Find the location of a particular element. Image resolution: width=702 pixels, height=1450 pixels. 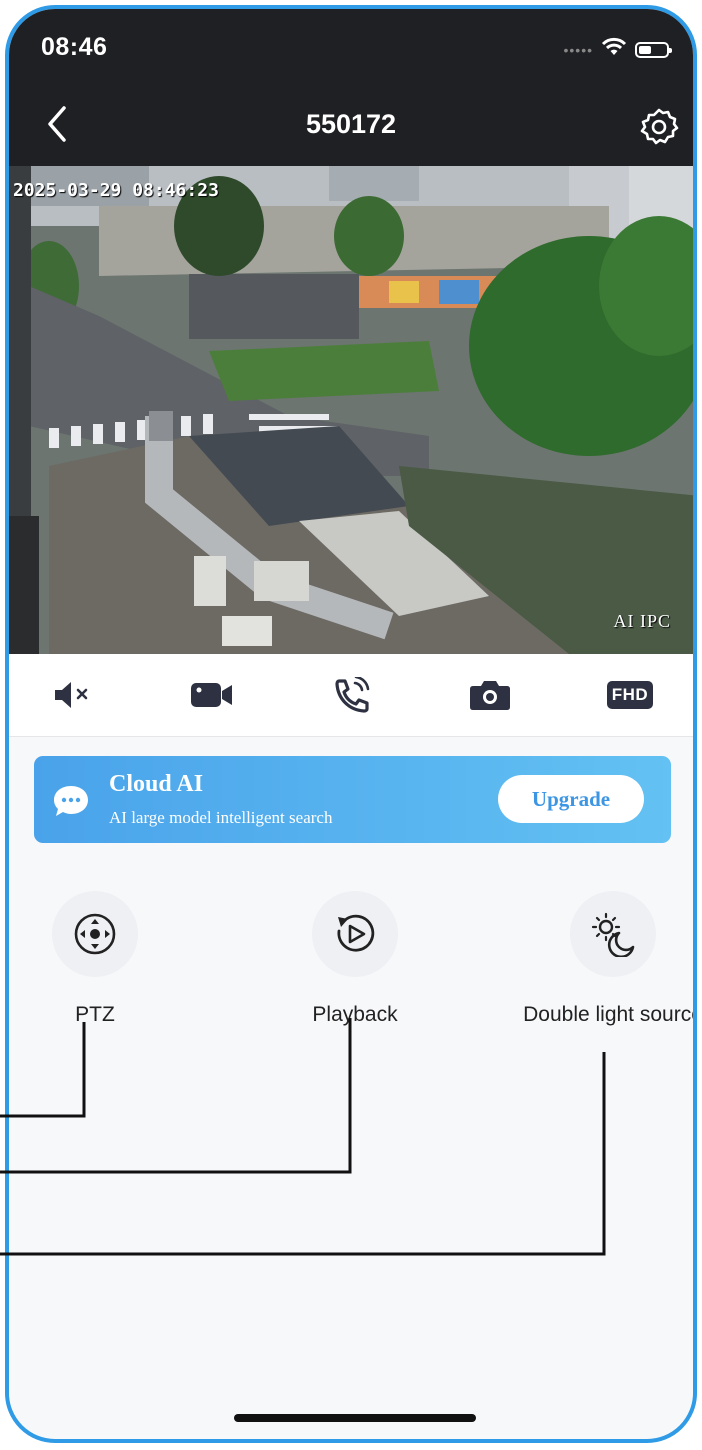

settings-button is located at coordinates (659, 128).